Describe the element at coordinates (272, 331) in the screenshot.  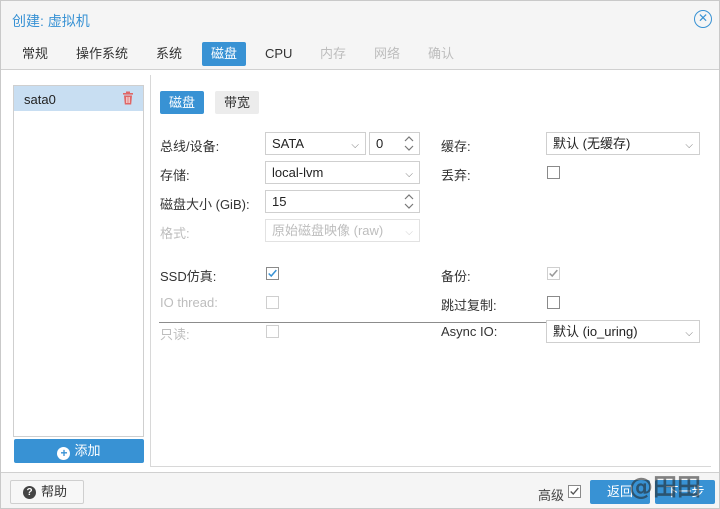
I see `readonly-checkbox` at that location.